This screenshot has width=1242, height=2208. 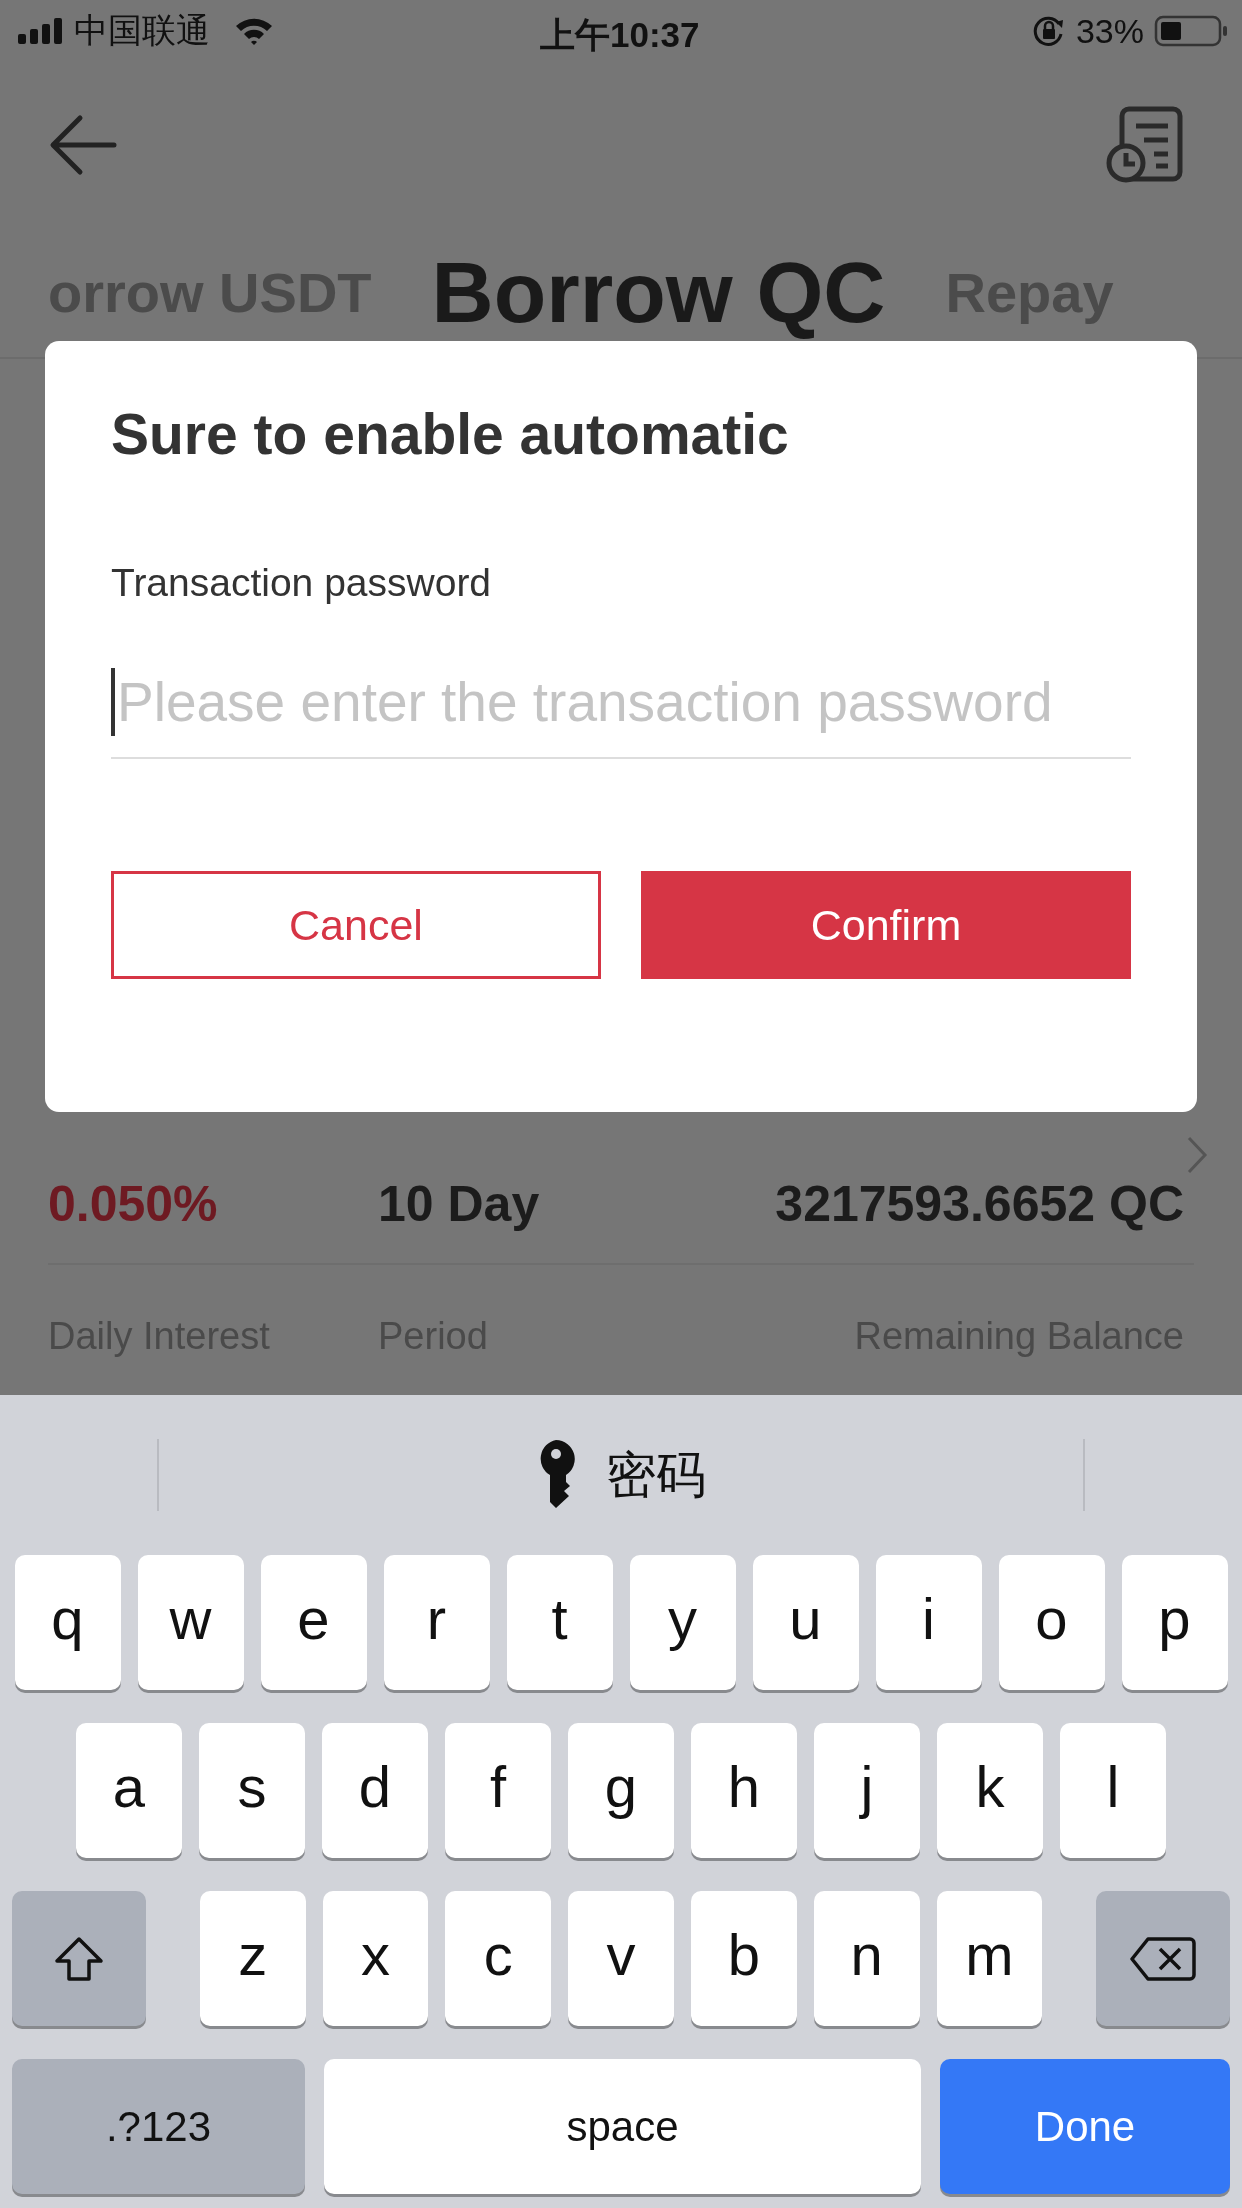 I want to click on key: w, so click(x=190, y=1622).